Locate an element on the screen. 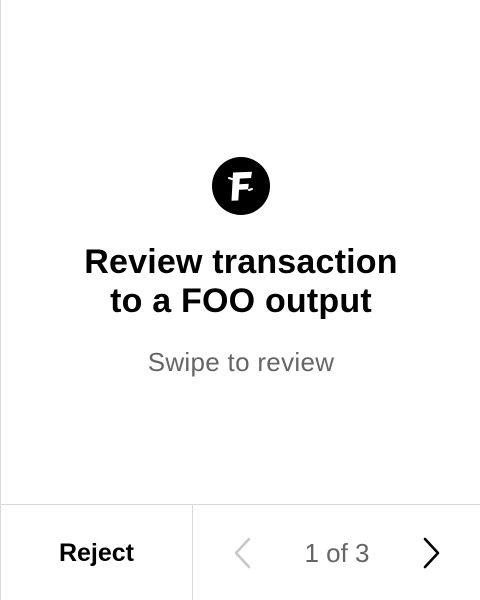 Image resolution: width=480 pixels, height=600 pixels. page-title: Review transaction to a FOO output is located at coordinates (241, 282).